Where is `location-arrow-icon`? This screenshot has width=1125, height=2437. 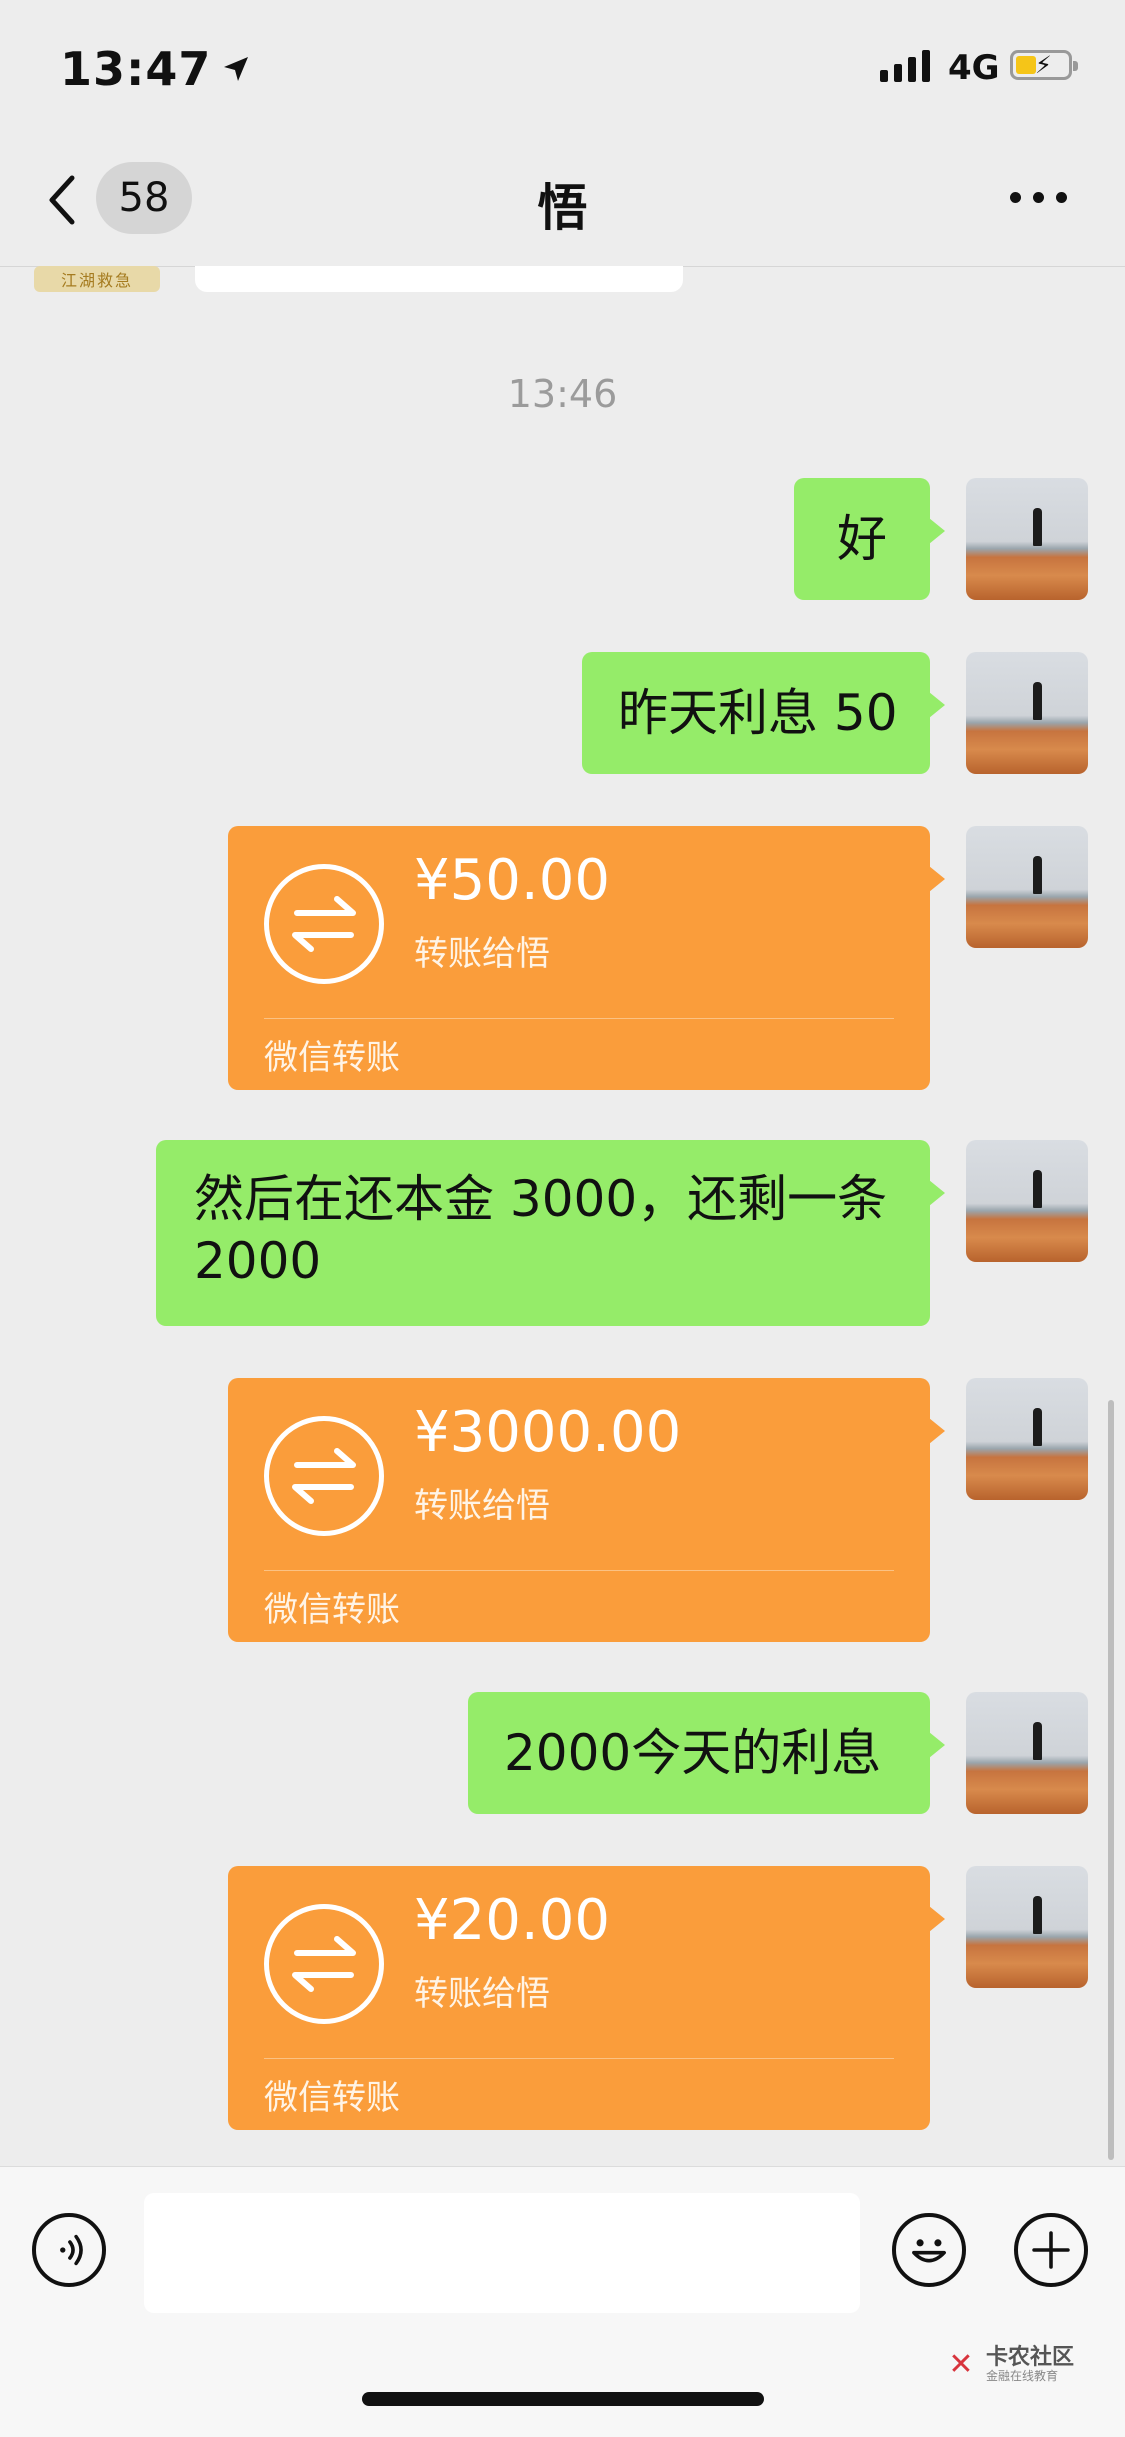 location-arrow-icon is located at coordinates (236, 69).